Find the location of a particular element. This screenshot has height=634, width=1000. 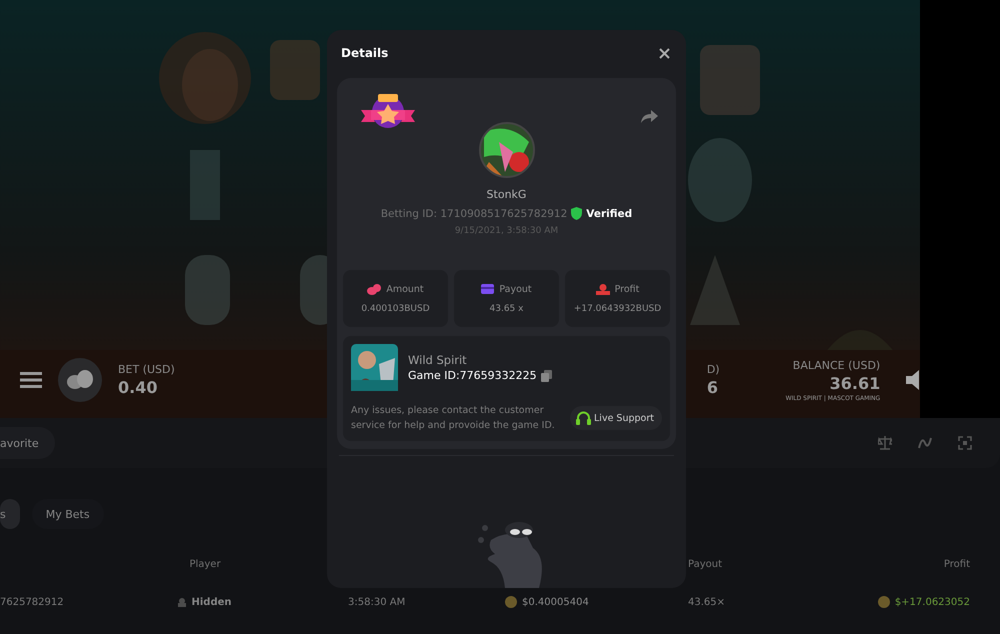

scales-icon is located at coordinates (885, 443).